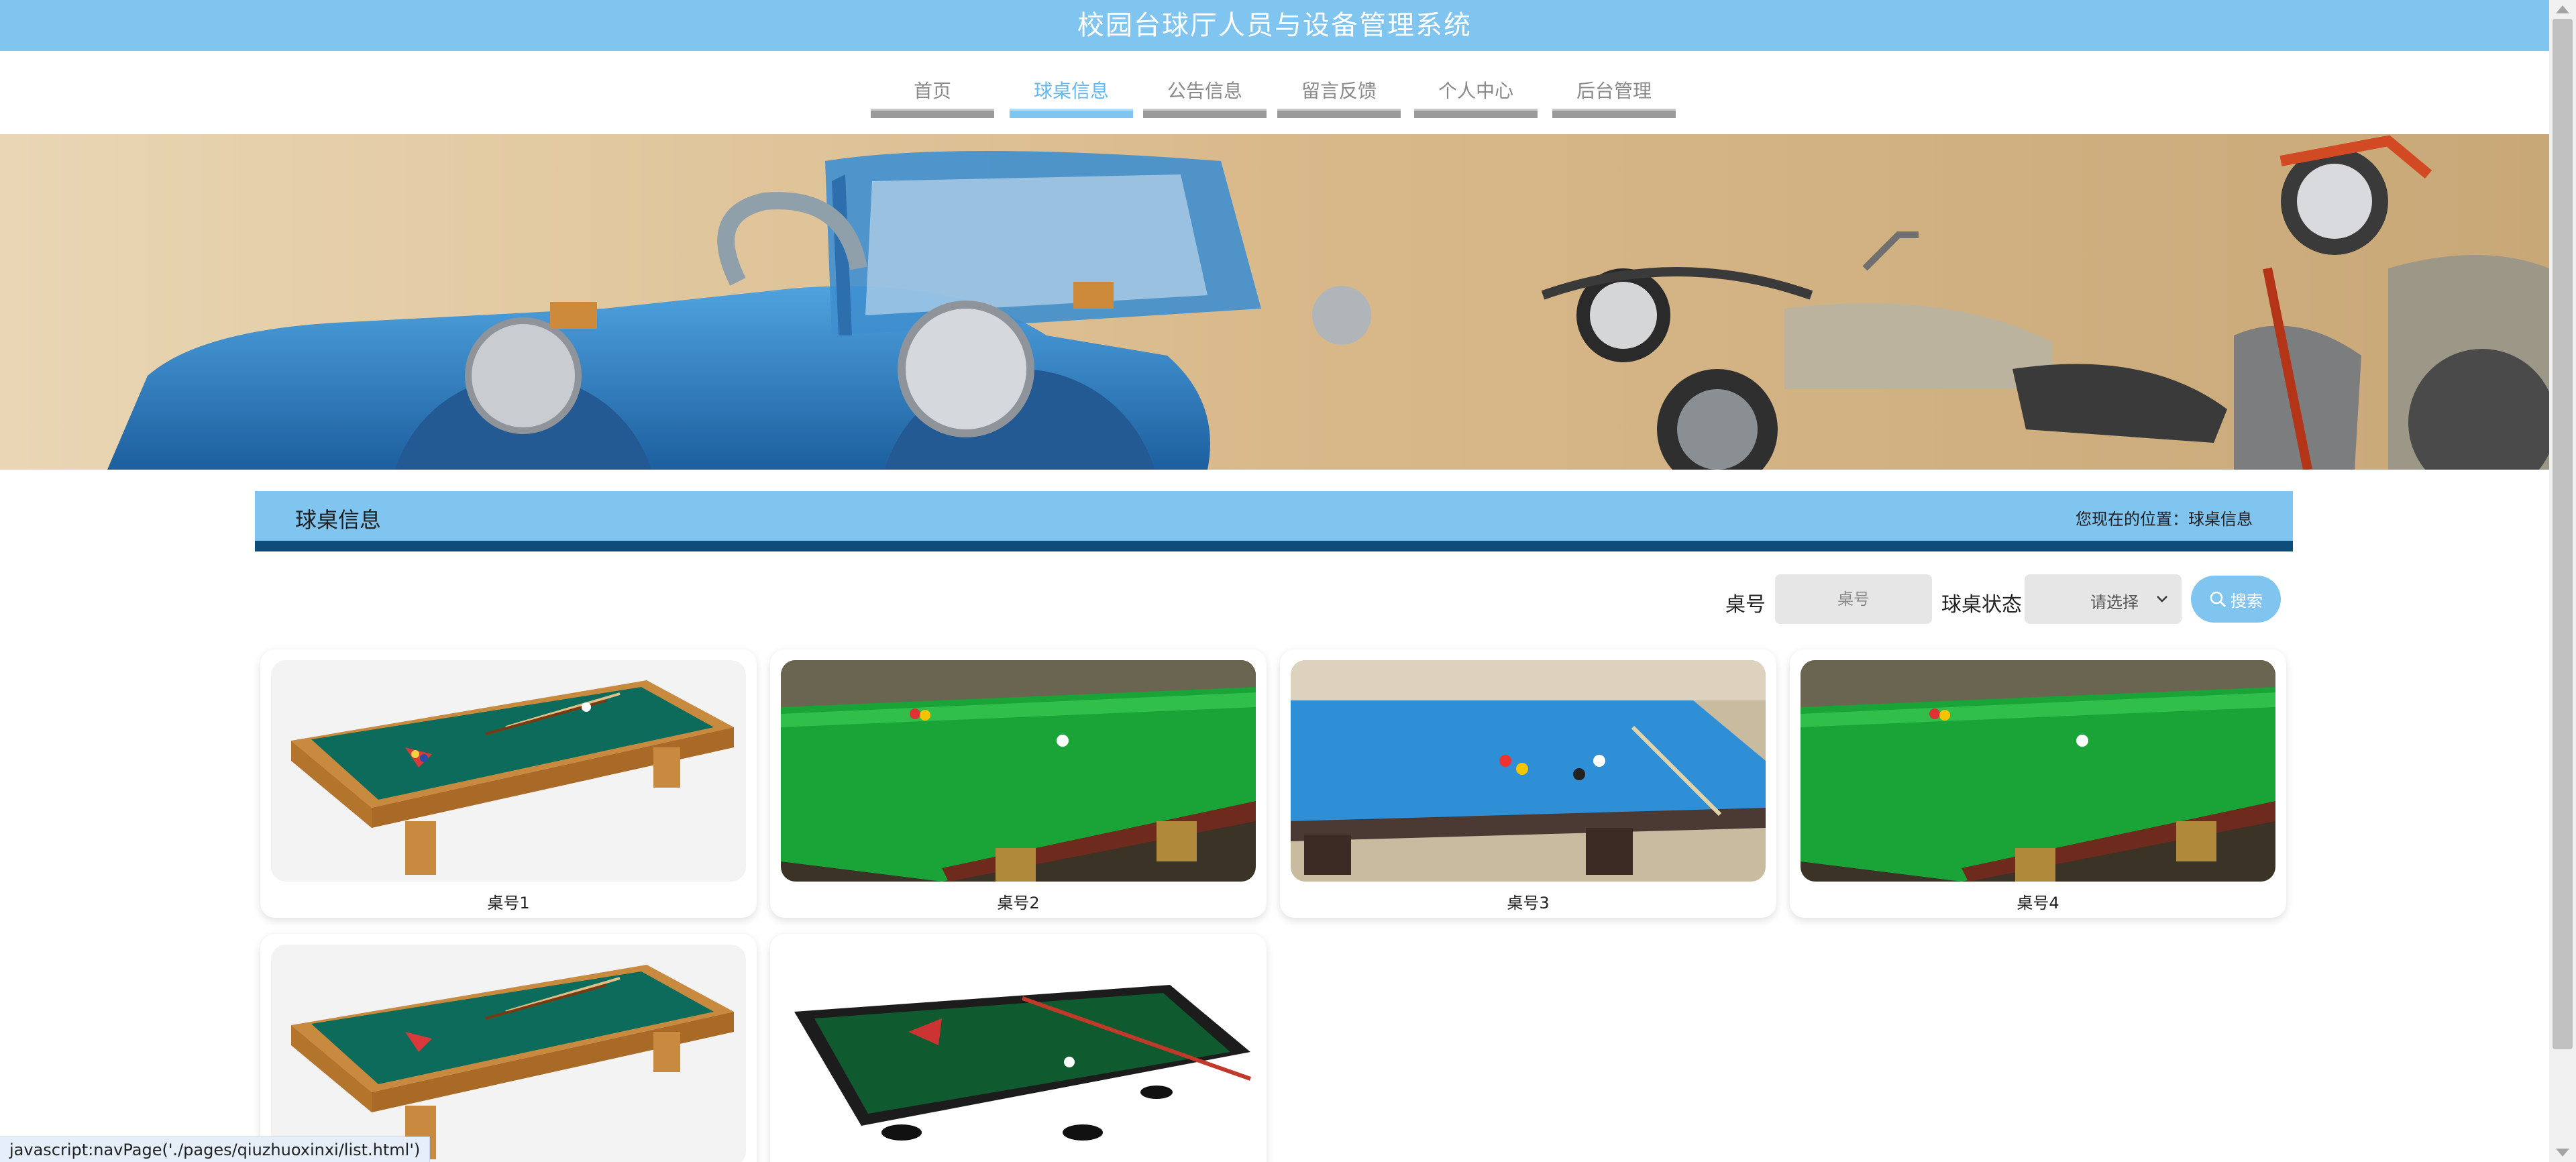 The width and height of the screenshot is (2576, 1162). I want to click on scrollbar-thumb, so click(2563, 534).